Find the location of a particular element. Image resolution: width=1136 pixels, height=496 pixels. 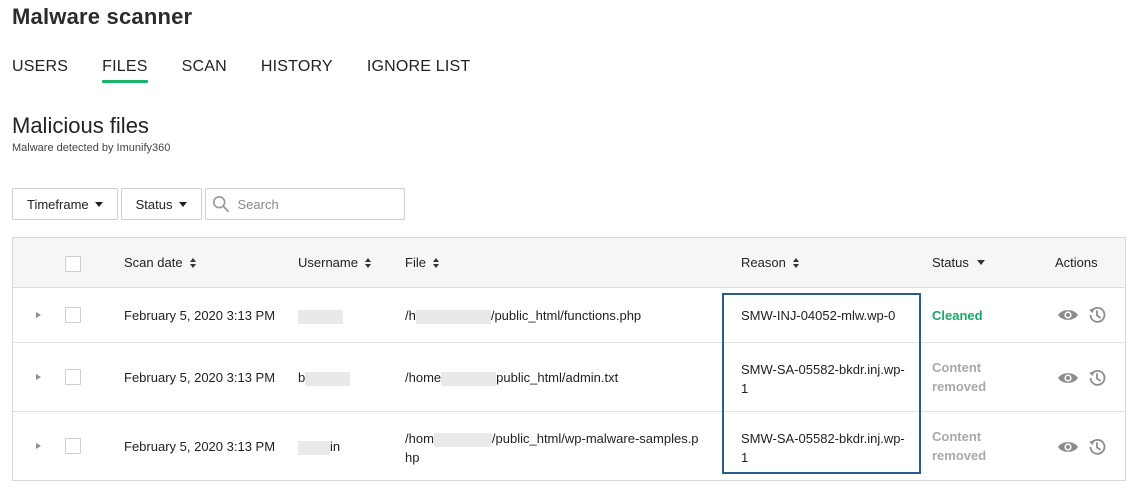

file-path-text: /h is located at coordinates (410, 315).